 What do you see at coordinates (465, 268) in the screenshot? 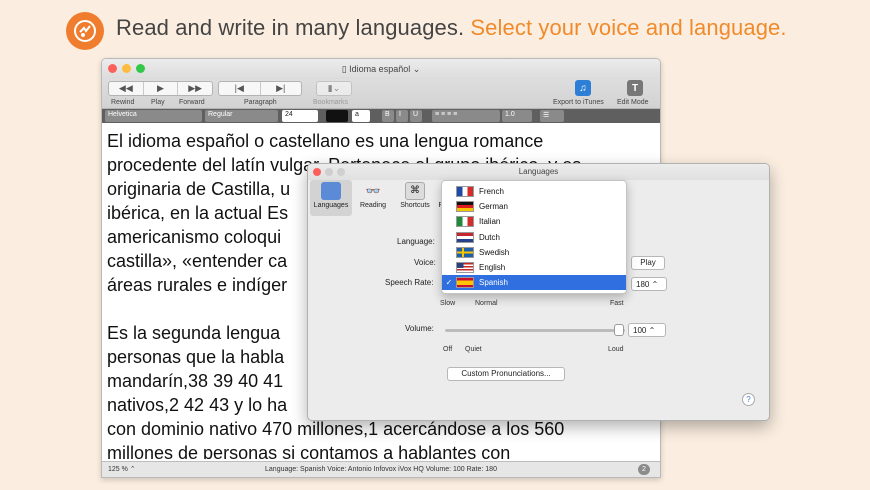
I see `us-flag-icon` at bounding box center [465, 268].